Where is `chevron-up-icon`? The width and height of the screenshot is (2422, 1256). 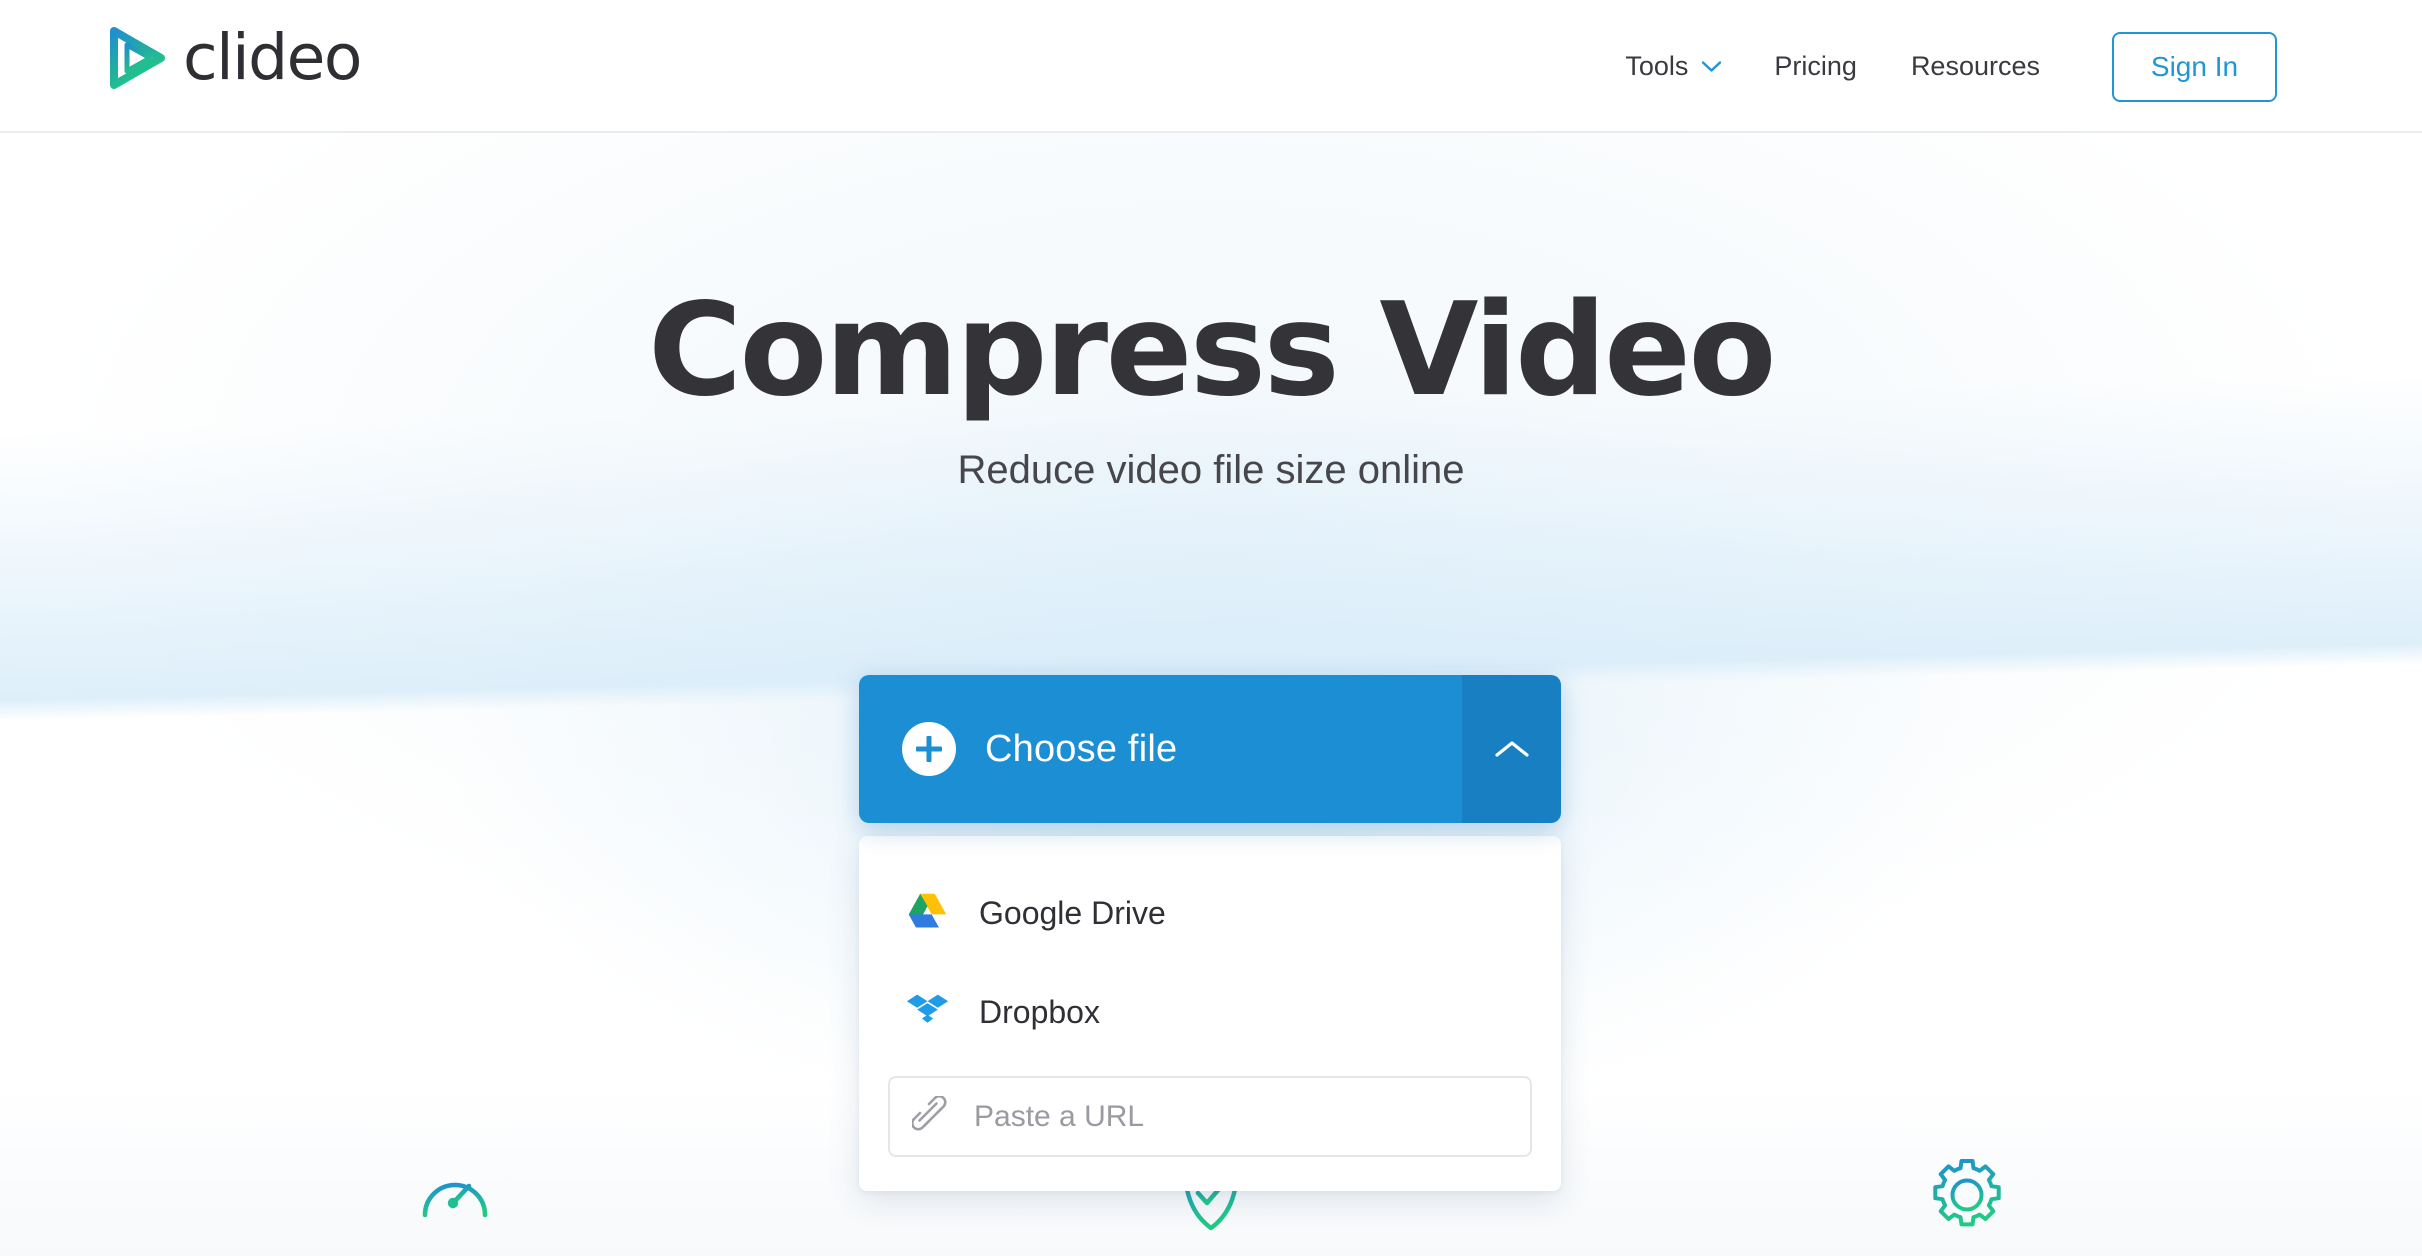 chevron-up-icon is located at coordinates (1511, 749).